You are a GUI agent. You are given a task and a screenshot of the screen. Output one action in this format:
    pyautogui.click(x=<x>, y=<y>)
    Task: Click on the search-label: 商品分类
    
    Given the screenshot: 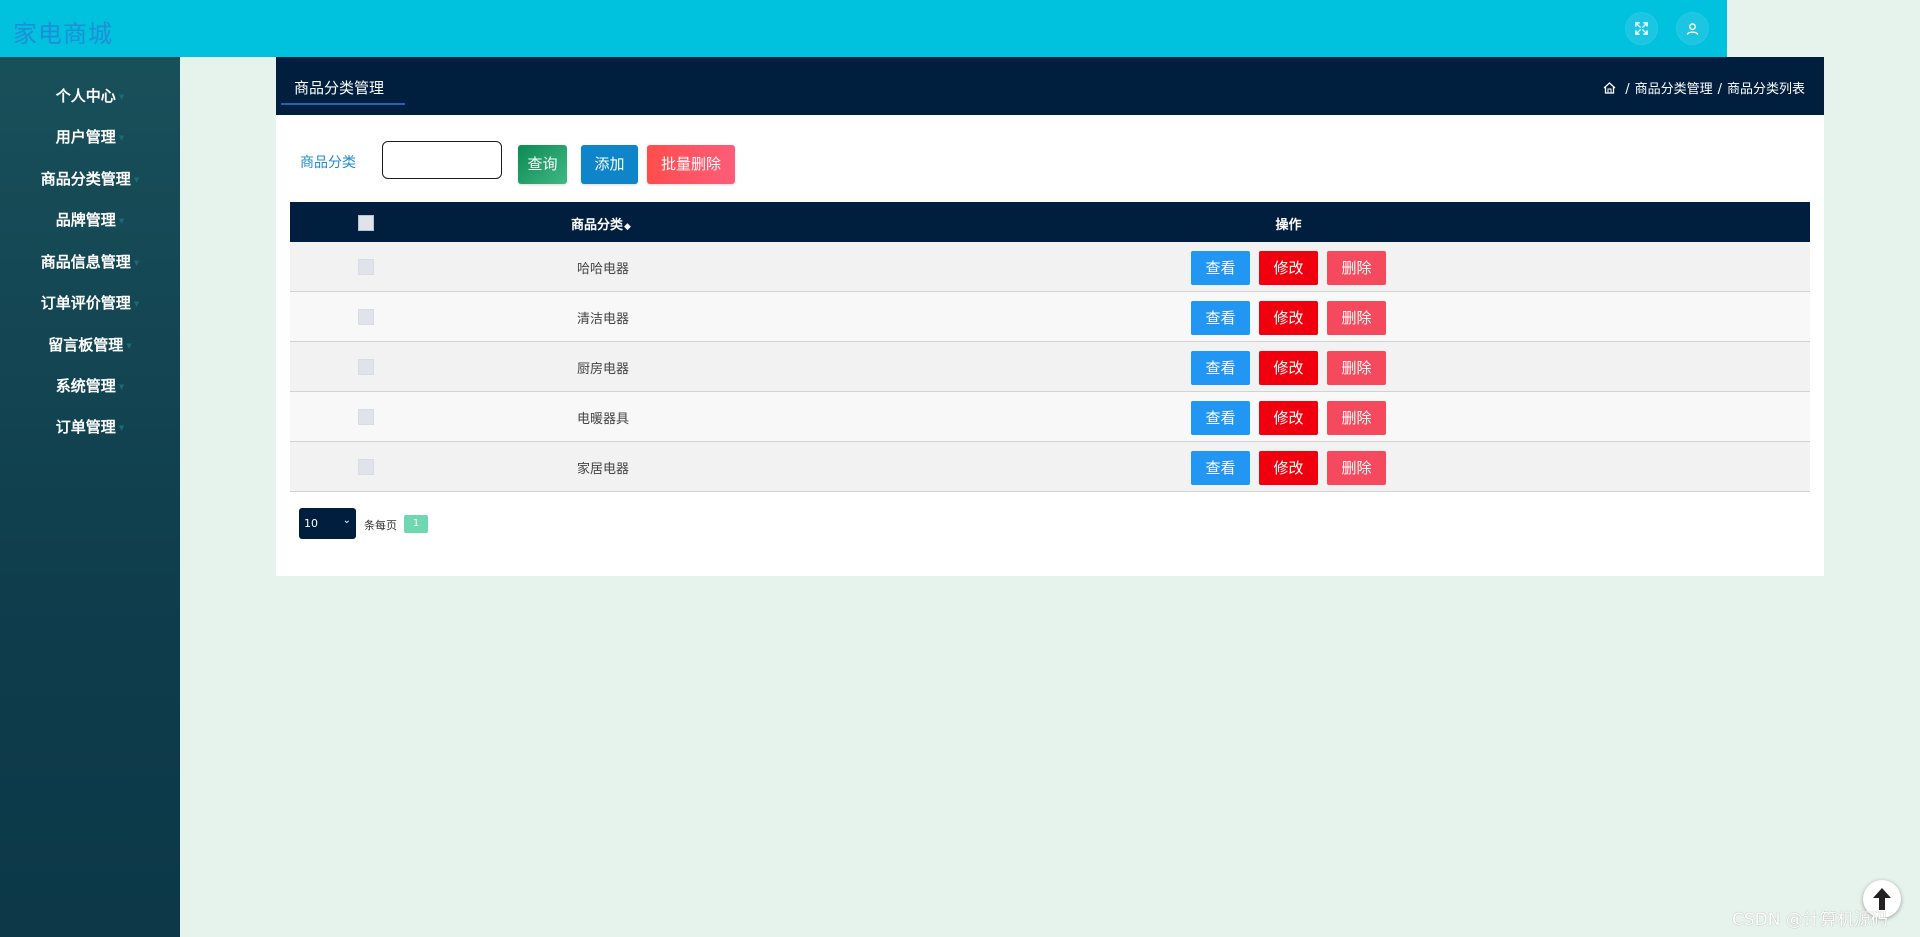 What is the action you would take?
    pyautogui.click(x=328, y=163)
    